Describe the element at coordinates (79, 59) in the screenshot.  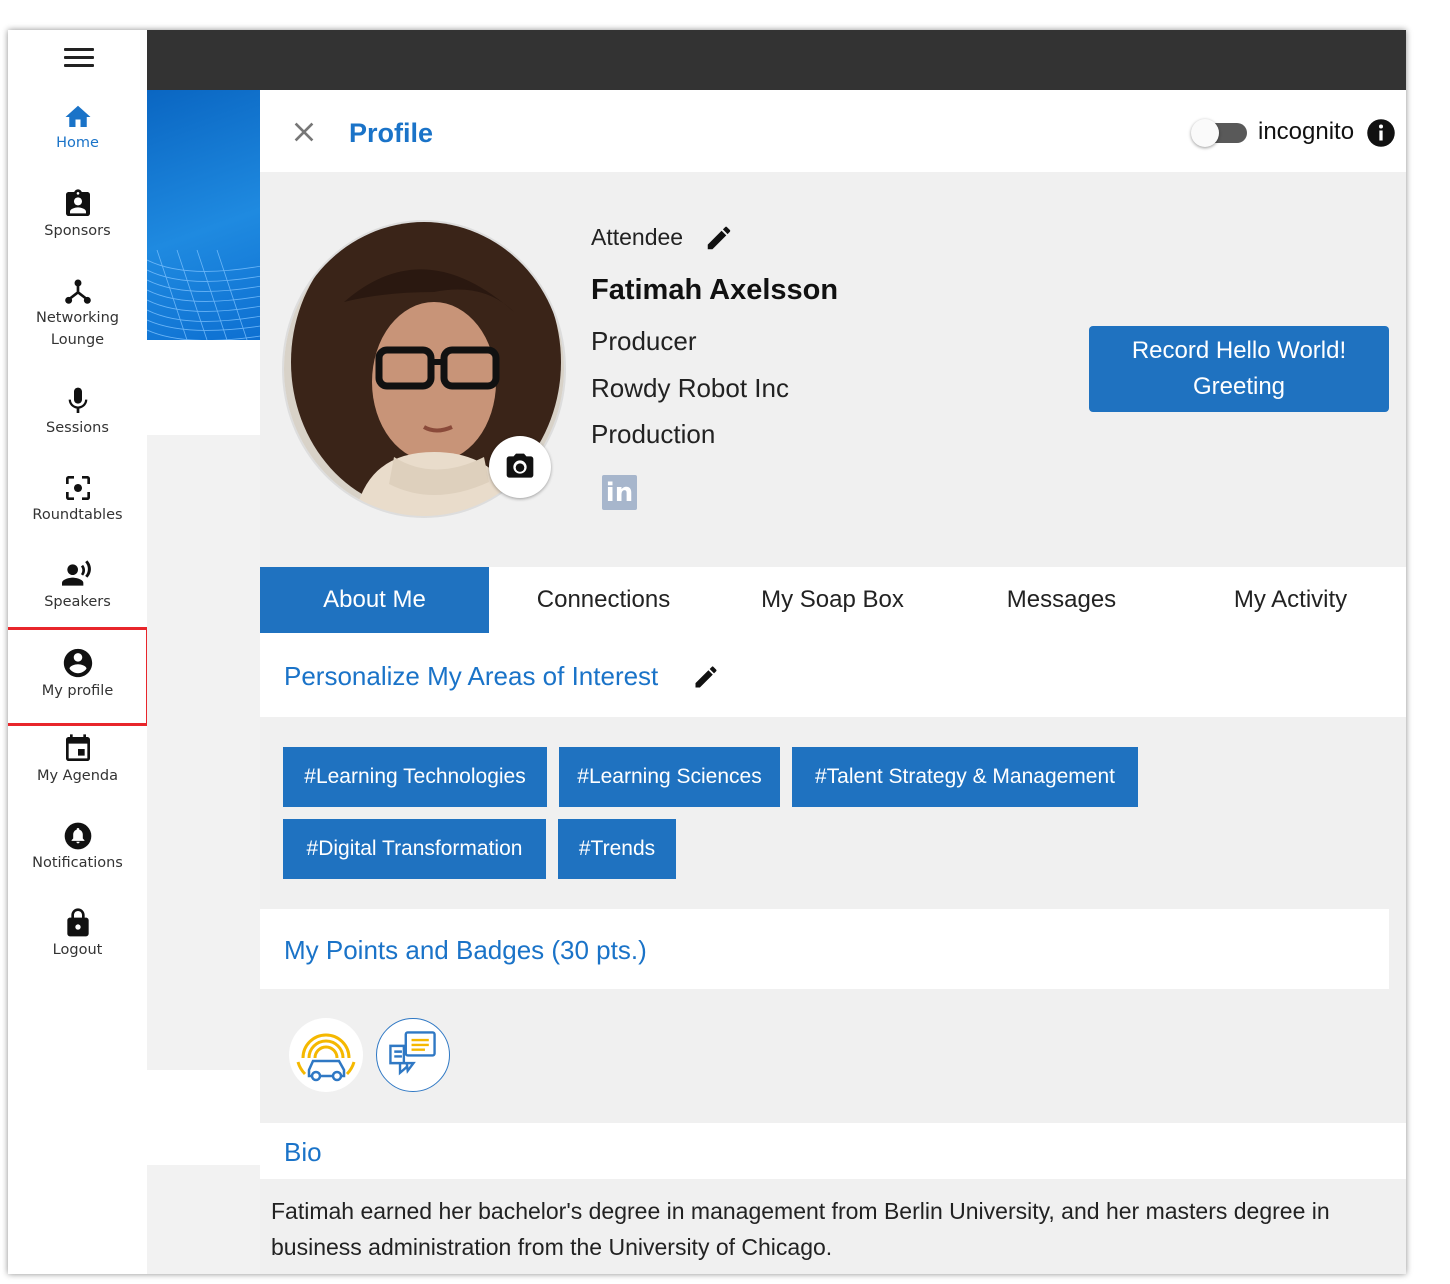
I see `hamburger-menu-icon` at that location.